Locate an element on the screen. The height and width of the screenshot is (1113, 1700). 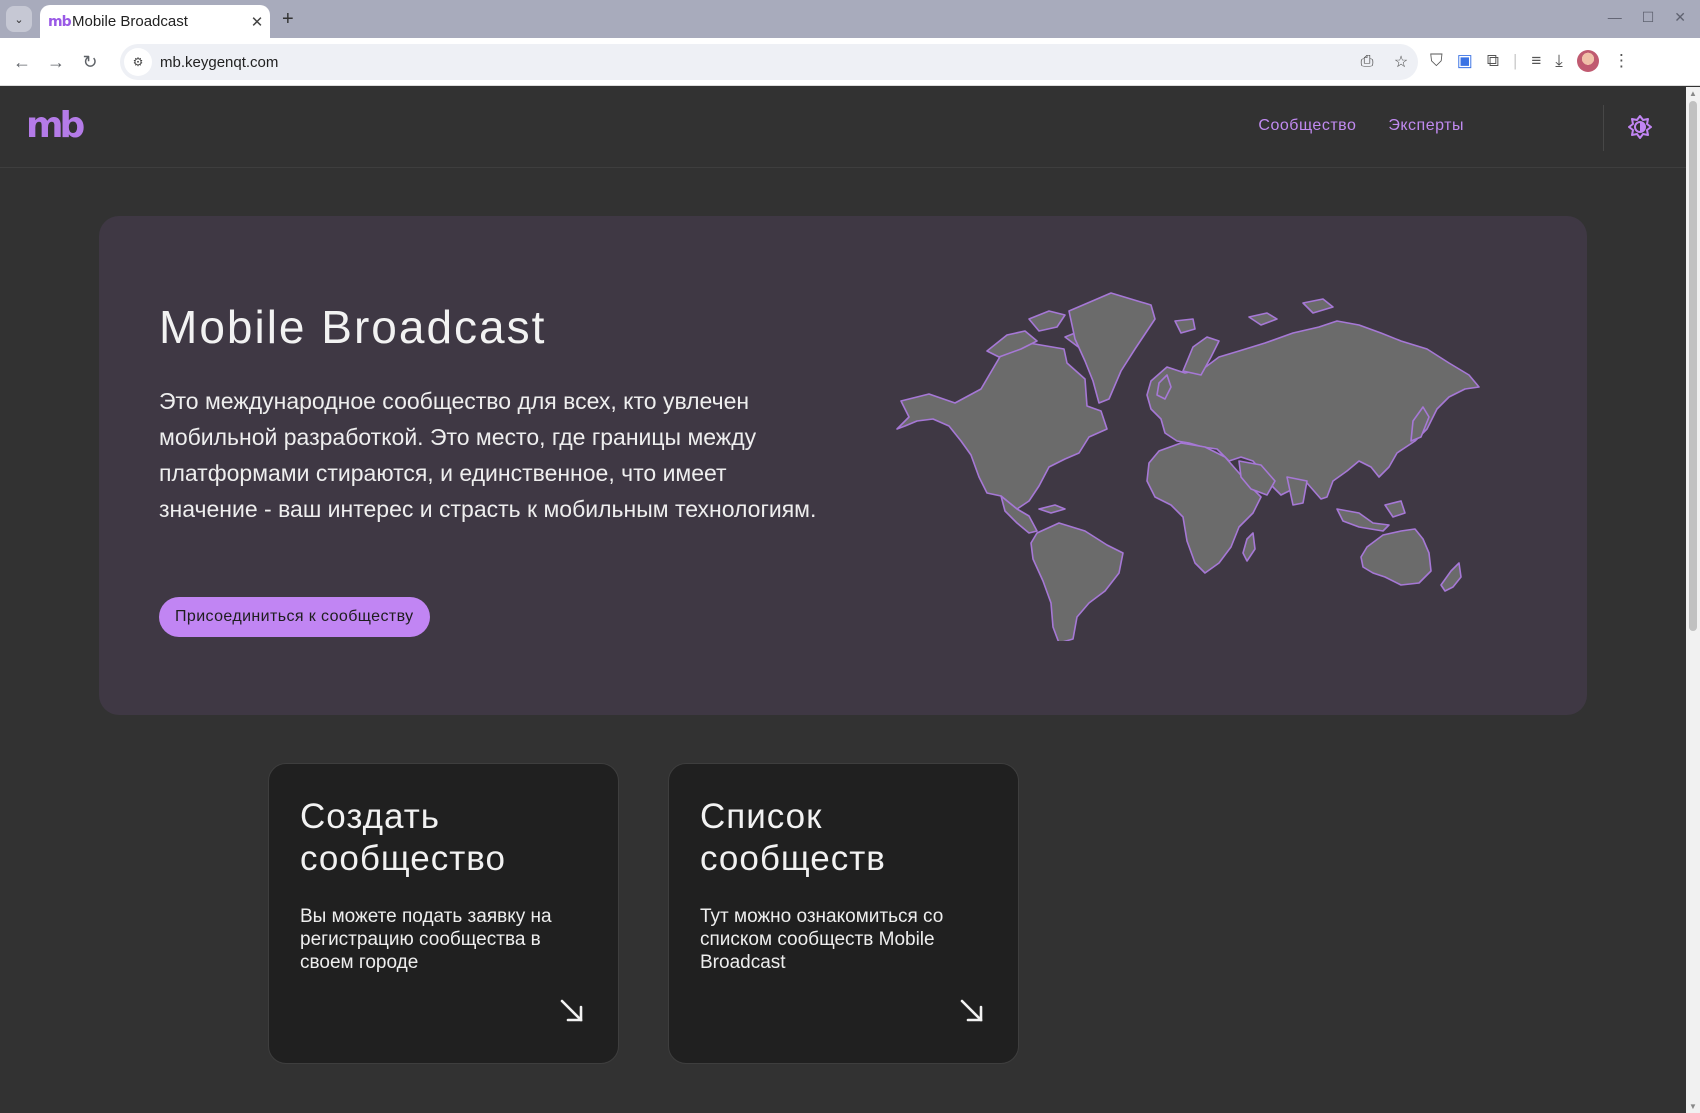
site-info-icon: ⚙ is located at coordinates (138, 62).